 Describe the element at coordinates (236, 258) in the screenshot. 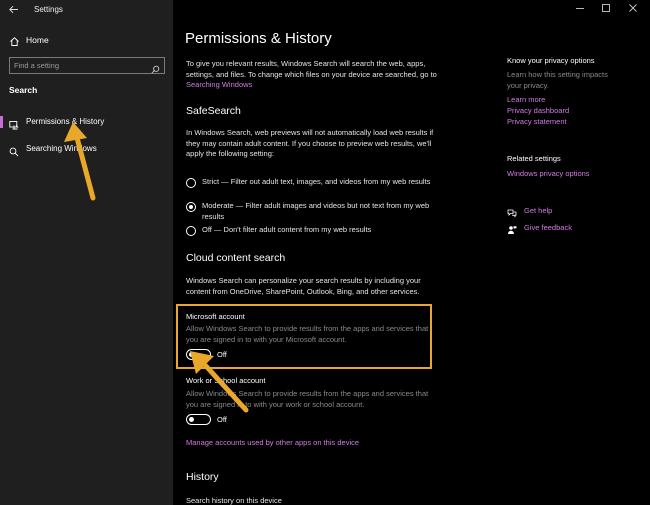

I see `cloud-content-heading: Cloud content search` at that location.